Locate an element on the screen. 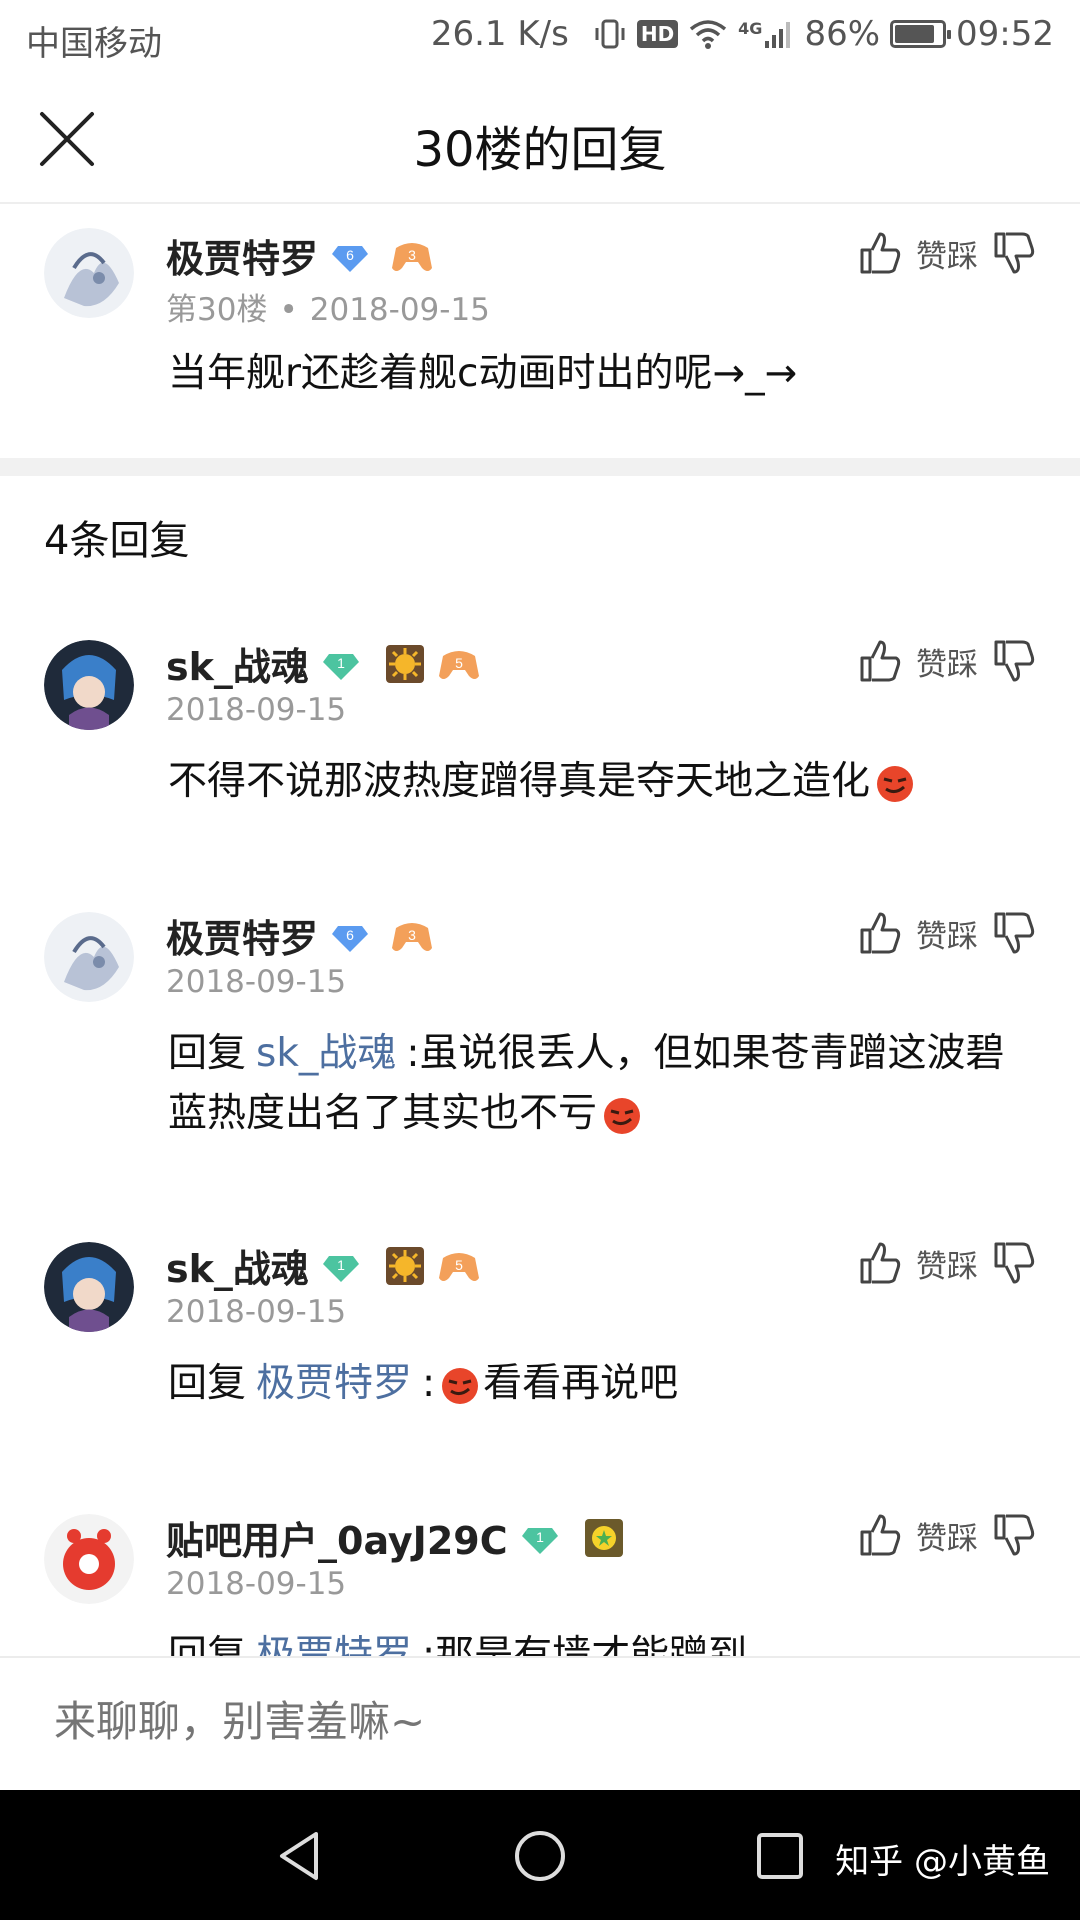  post-meta: 第30楼 • 2018-09-15 is located at coordinates (328, 306).